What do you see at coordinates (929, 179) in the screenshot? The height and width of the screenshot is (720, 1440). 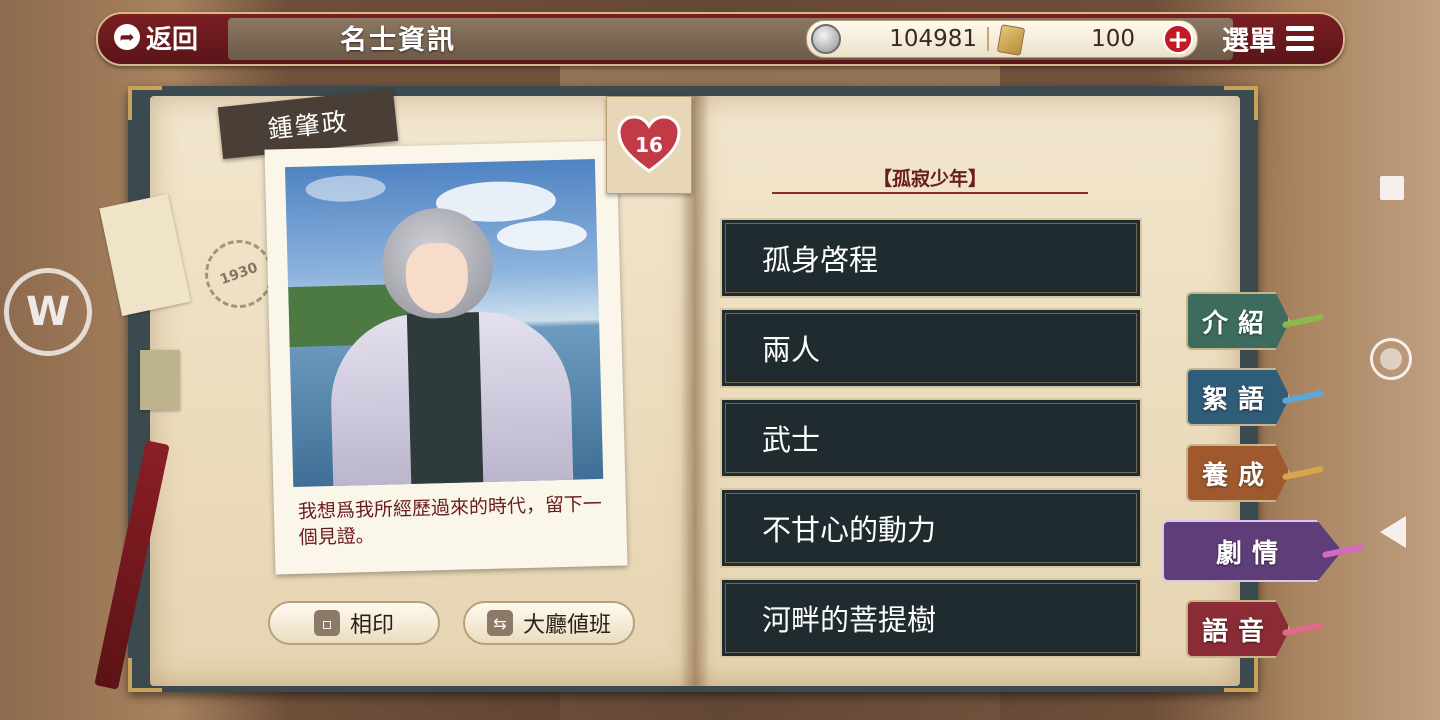 I see `story-title: 【孤寂少年】` at bounding box center [929, 179].